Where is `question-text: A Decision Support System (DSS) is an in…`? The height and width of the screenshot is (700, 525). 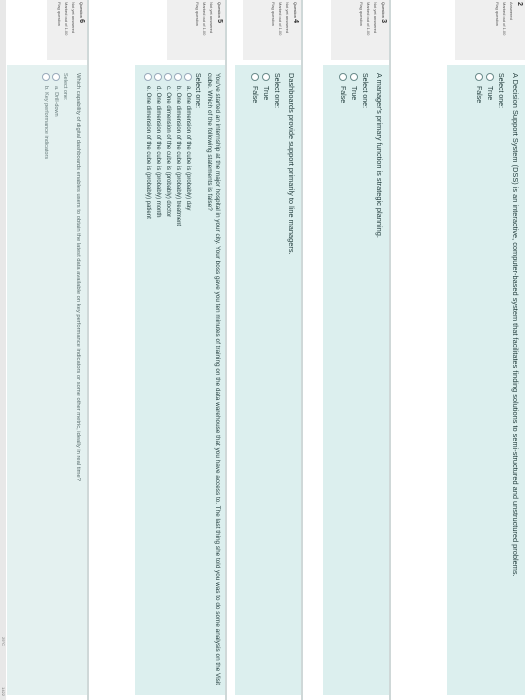 question-text: A Decision Support System (DSS) is an in… is located at coordinates (515, 325).